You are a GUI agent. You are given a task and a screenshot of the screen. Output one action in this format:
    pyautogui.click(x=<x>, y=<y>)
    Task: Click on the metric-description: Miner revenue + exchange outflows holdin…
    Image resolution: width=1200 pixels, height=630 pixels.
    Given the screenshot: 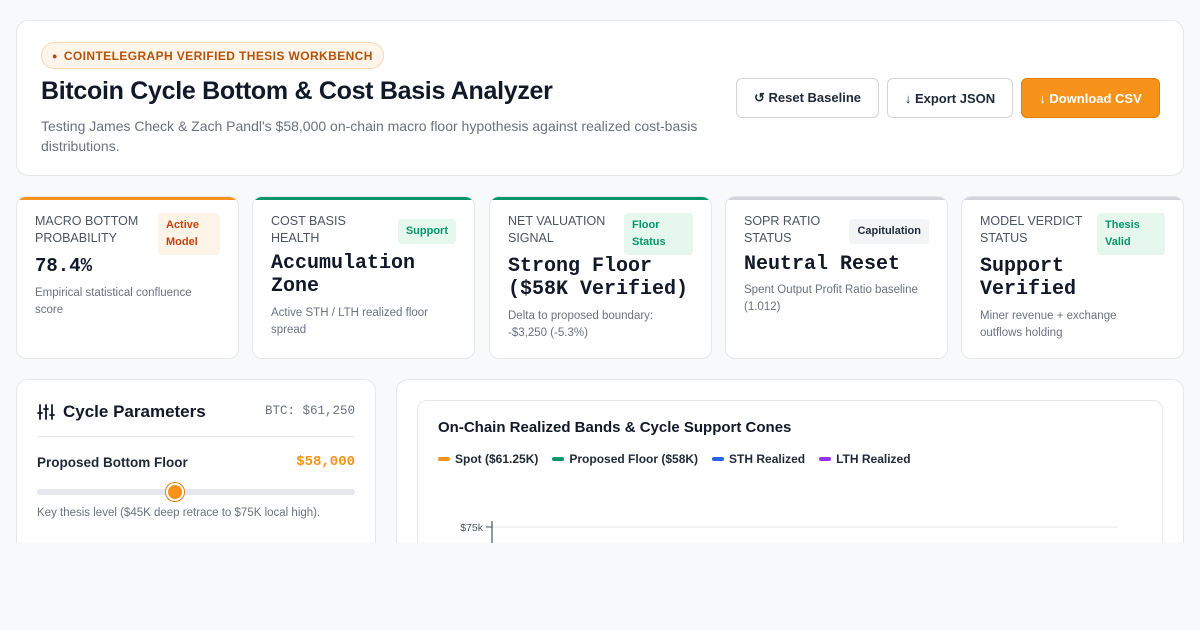 What is the action you would take?
    pyautogui.click(x=1048, y=324)
    